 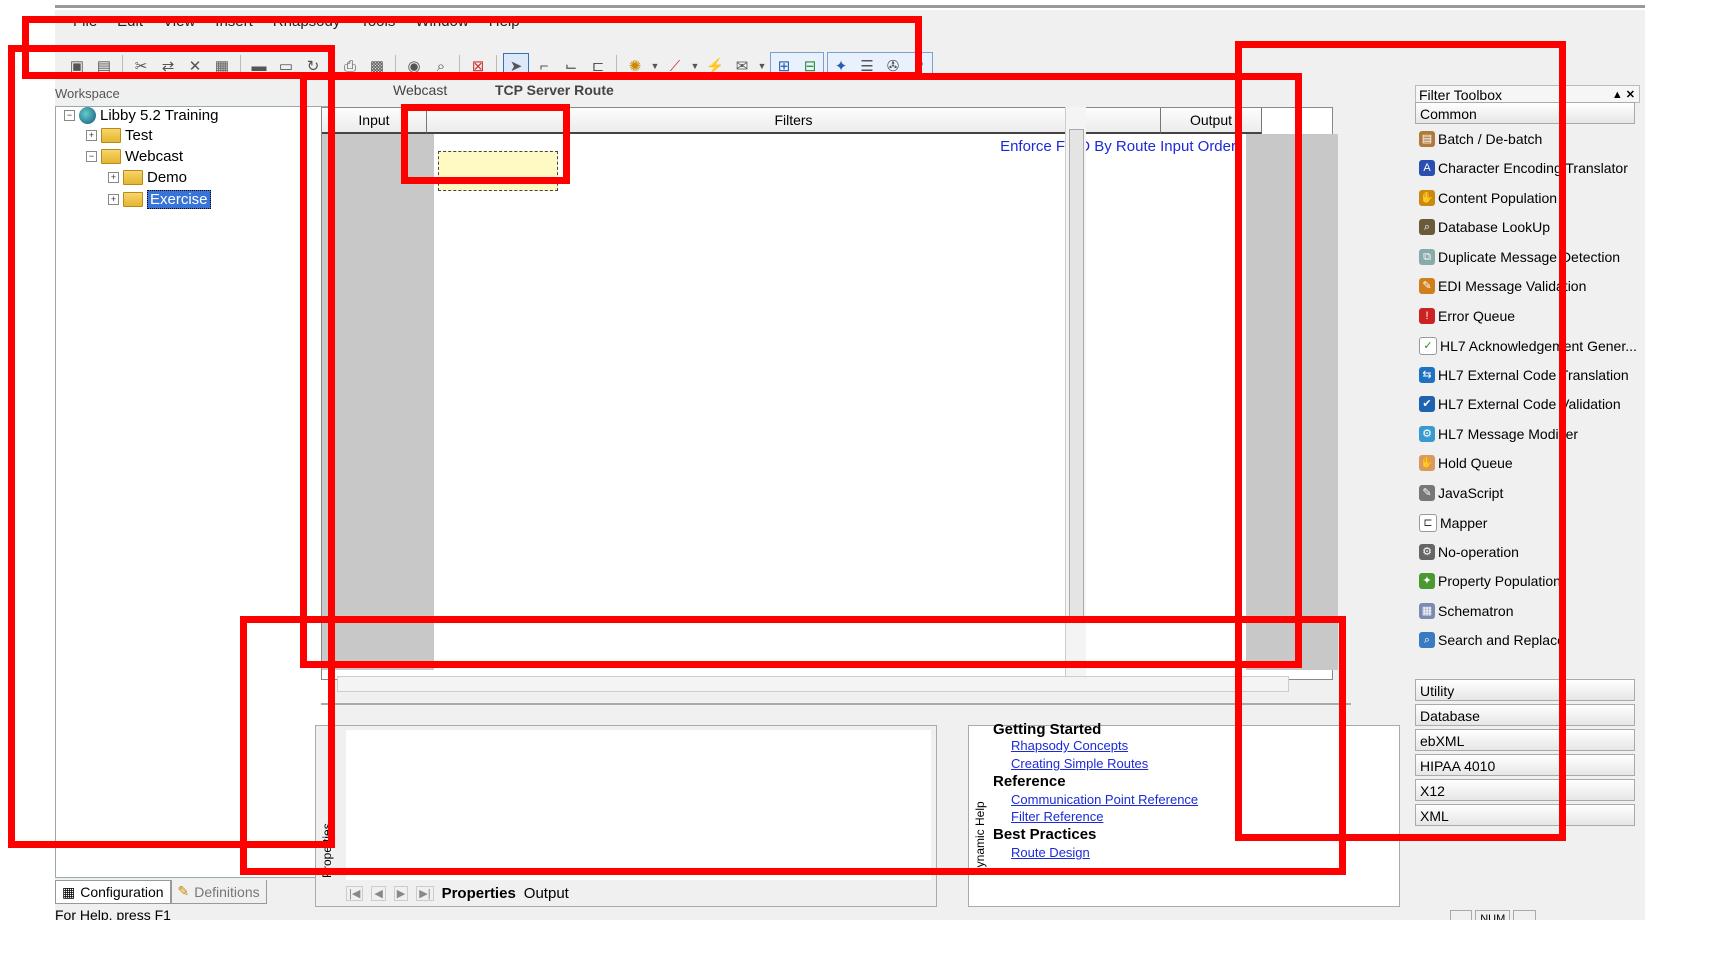 What do you see at coordinates (134, 156) in the screenshot?
I see `tree-node-webcast: − Webcast` at bounding box center [134, 156].